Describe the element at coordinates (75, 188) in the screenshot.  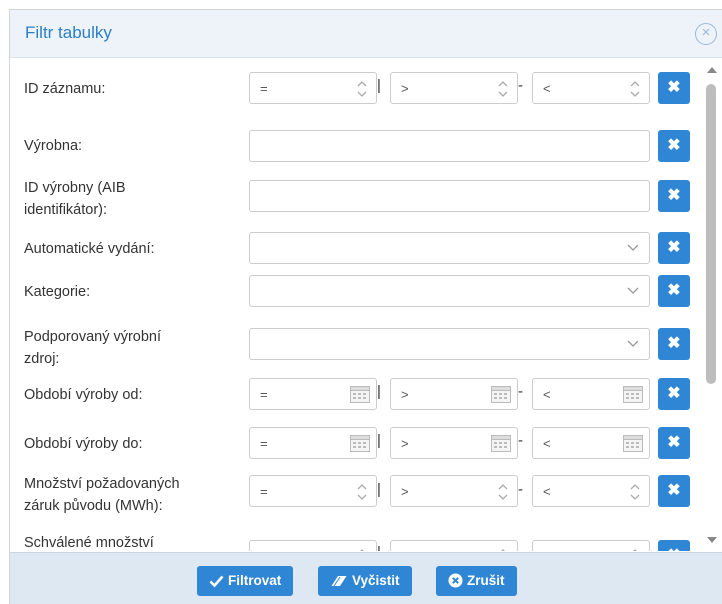
I see `plant-id-label-line1: ID výrobny (AIB` at that location.